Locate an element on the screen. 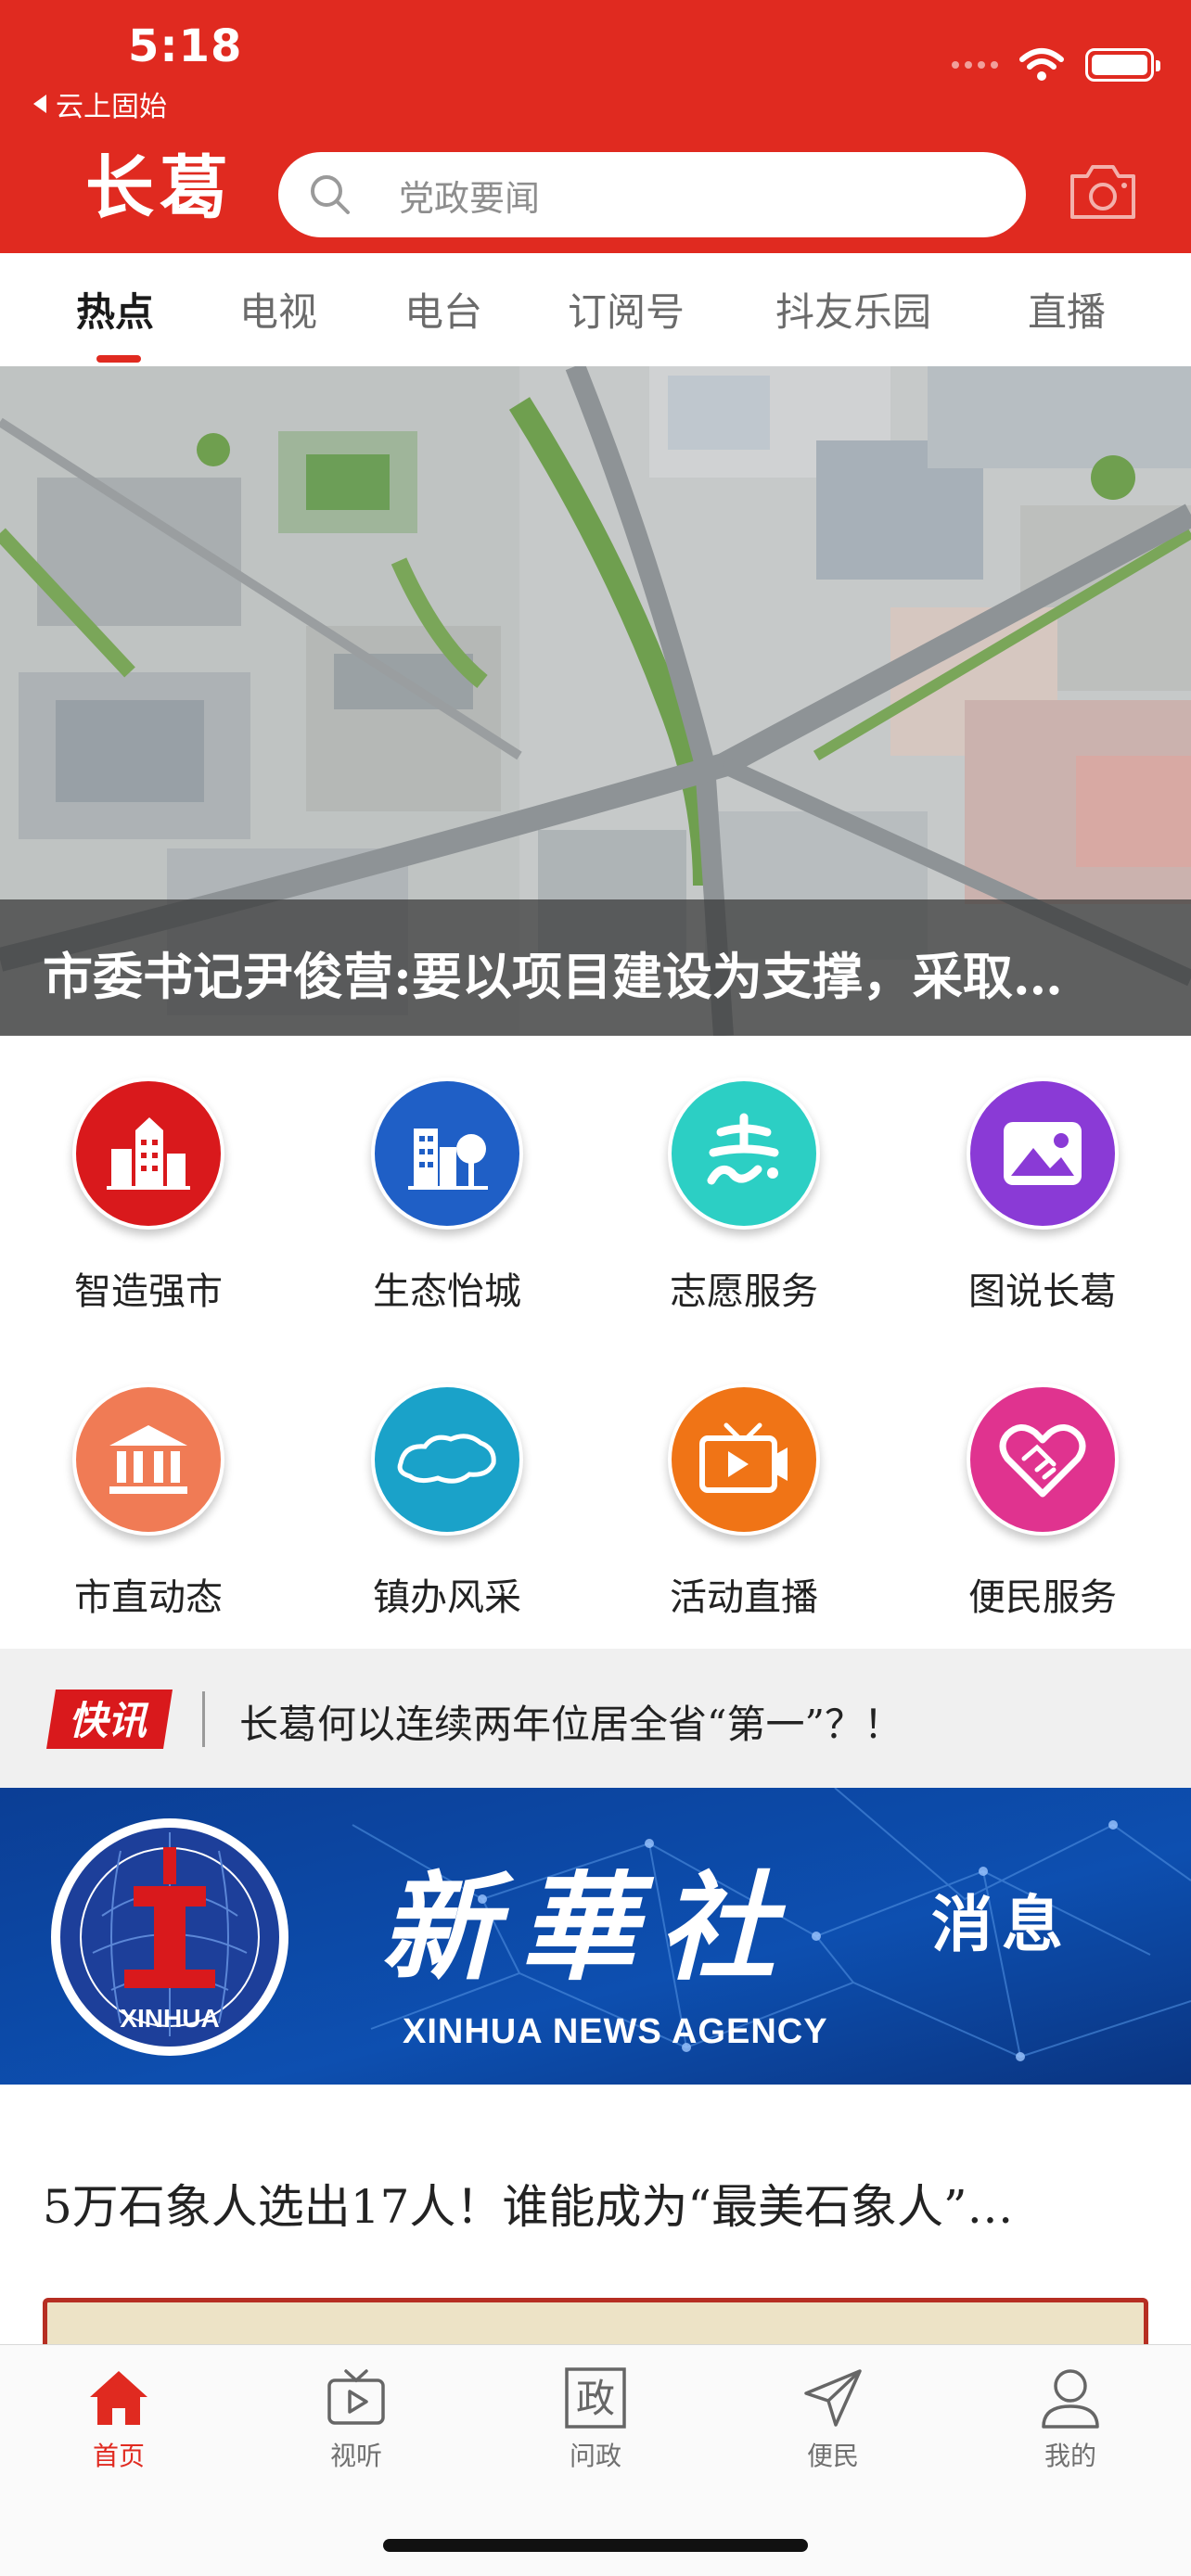 The width and height of the screenshot is (1191, 2576). nav-label: 问政 is located at coordinates (595, 2456).